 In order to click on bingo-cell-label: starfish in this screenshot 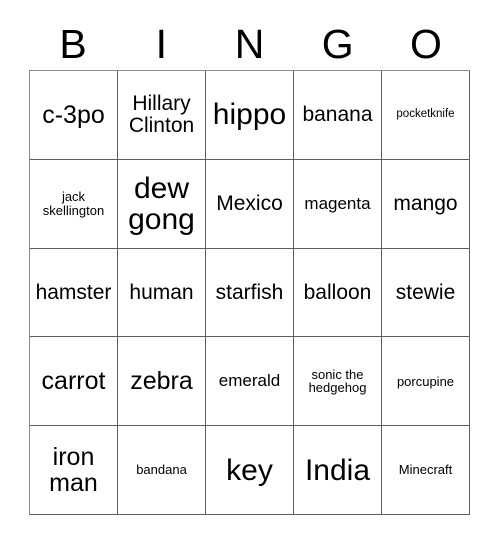, I will do `click(249, 292)`.